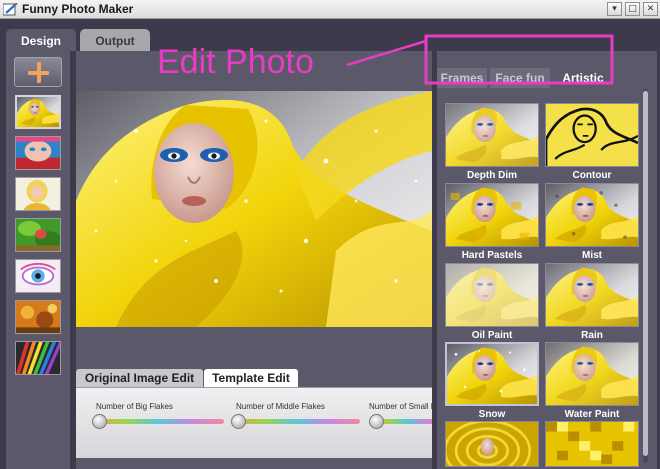 The height and width of the screenshot is (469, 660). I want to click on effect-snow, so click(492, 374).